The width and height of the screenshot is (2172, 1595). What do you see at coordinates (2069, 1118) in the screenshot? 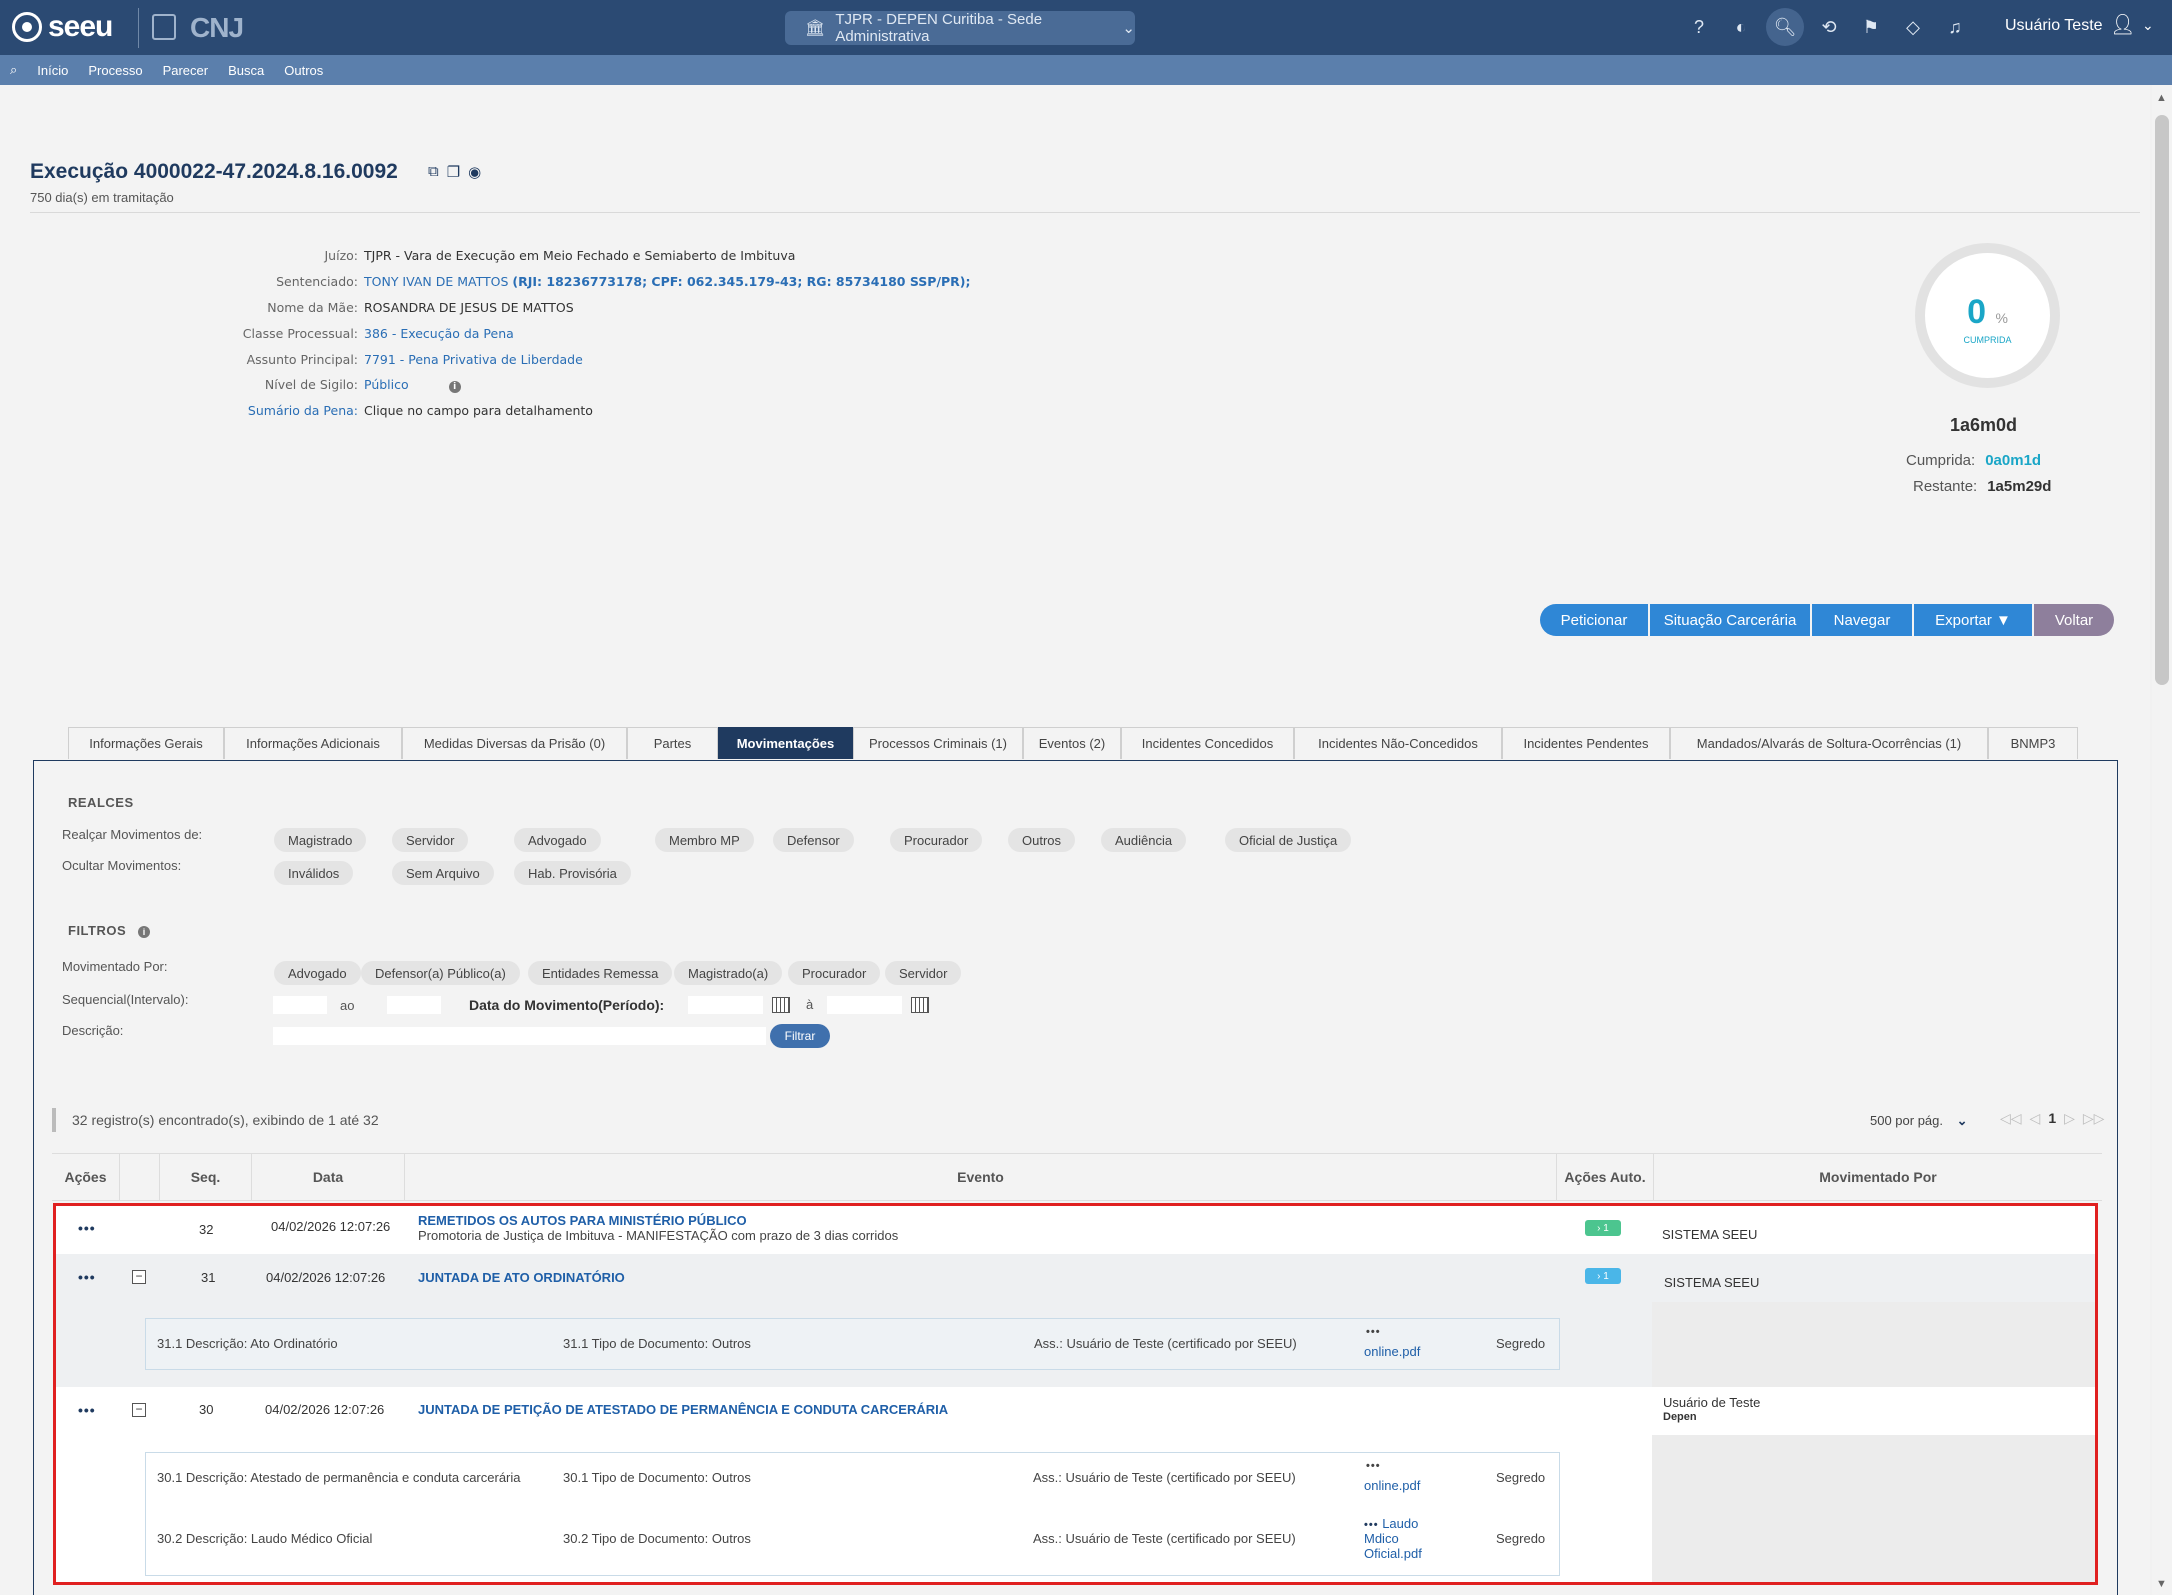
I see `next-page-icon: ▷` at bounding box center [2069, 1118].